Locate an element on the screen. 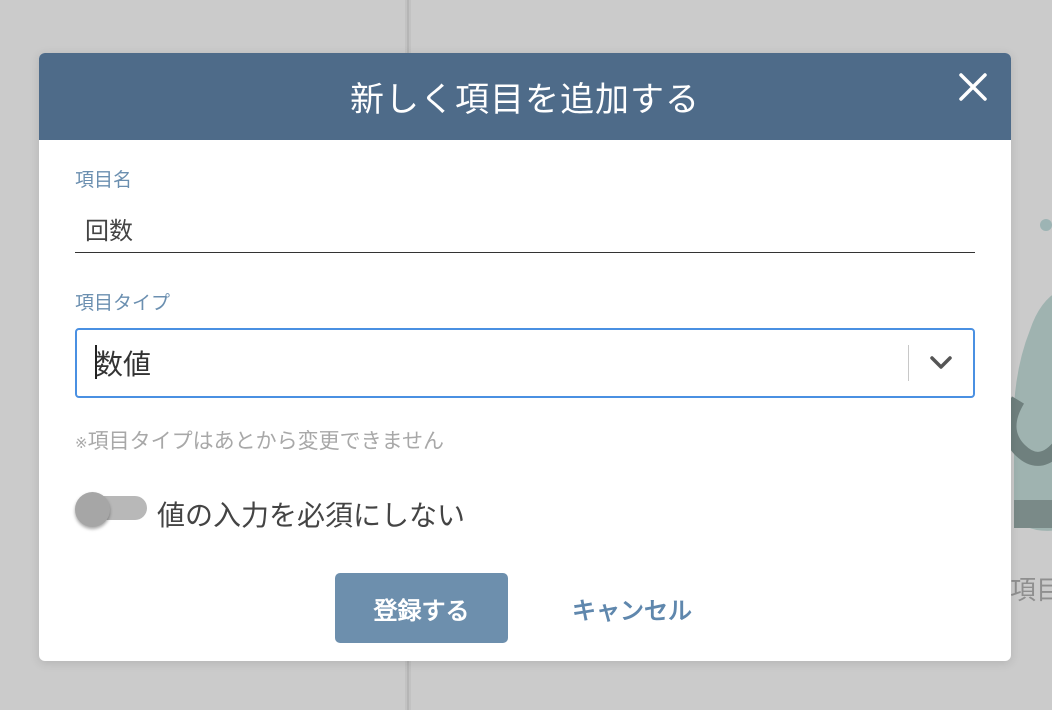  background-side-label: 項目 is located at coordinates (1031, 591).